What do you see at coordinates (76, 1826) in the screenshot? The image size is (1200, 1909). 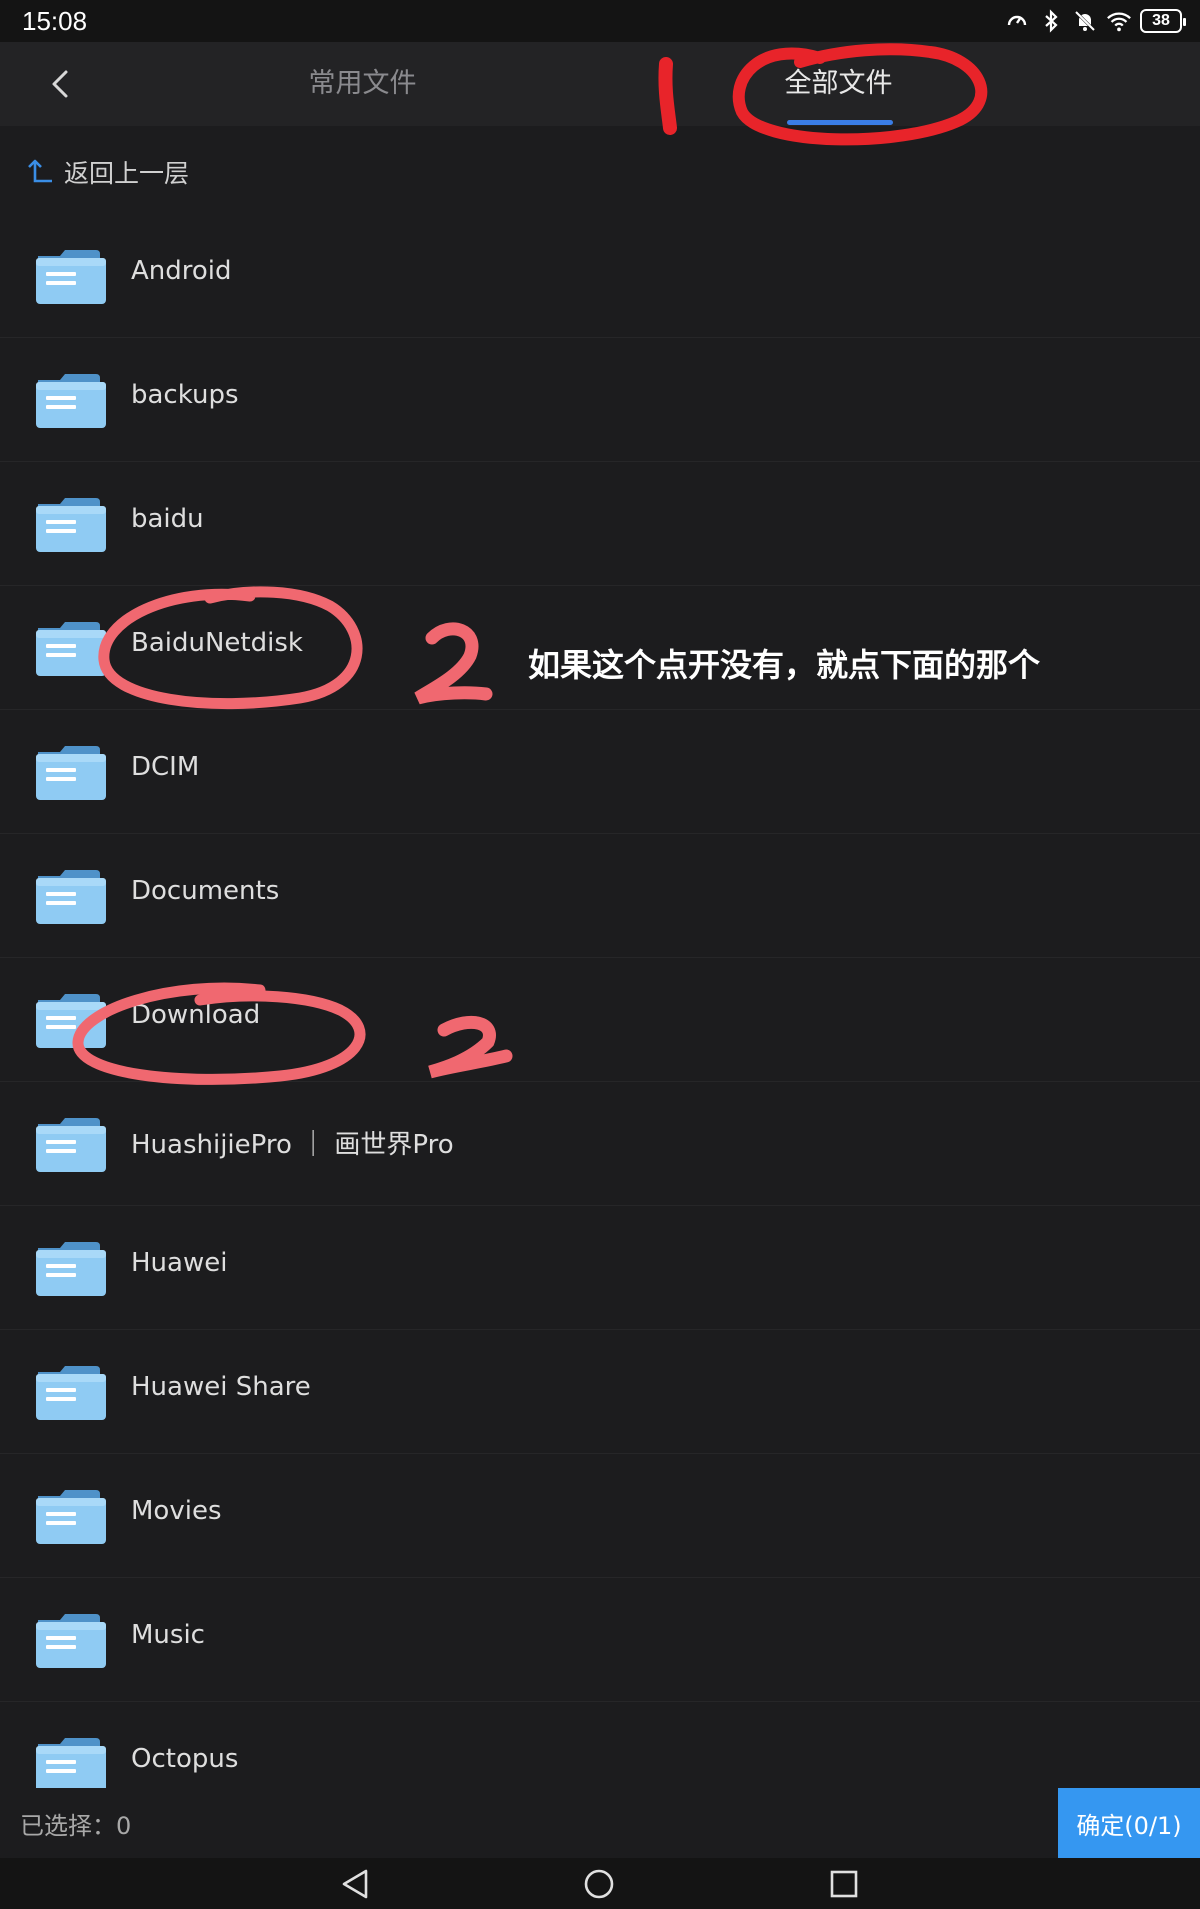 I see `selected-count: 已选择：0` at bounding box center [76, 1826].